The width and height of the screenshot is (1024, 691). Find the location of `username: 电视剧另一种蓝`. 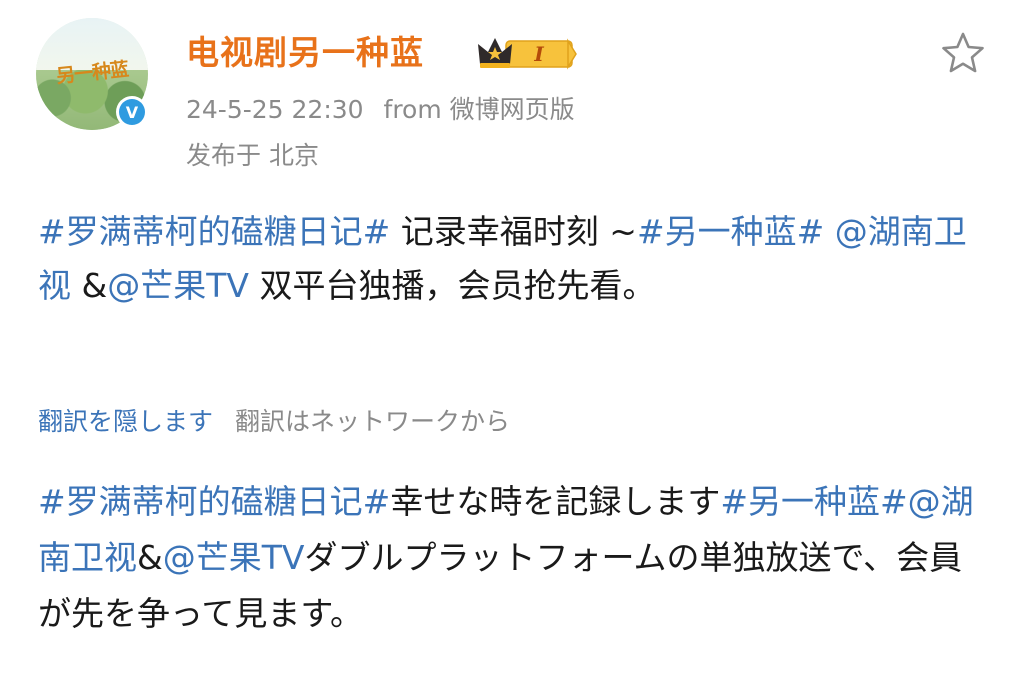

username: 电视剧另一种蓝 is located at coordinates (305, 50).